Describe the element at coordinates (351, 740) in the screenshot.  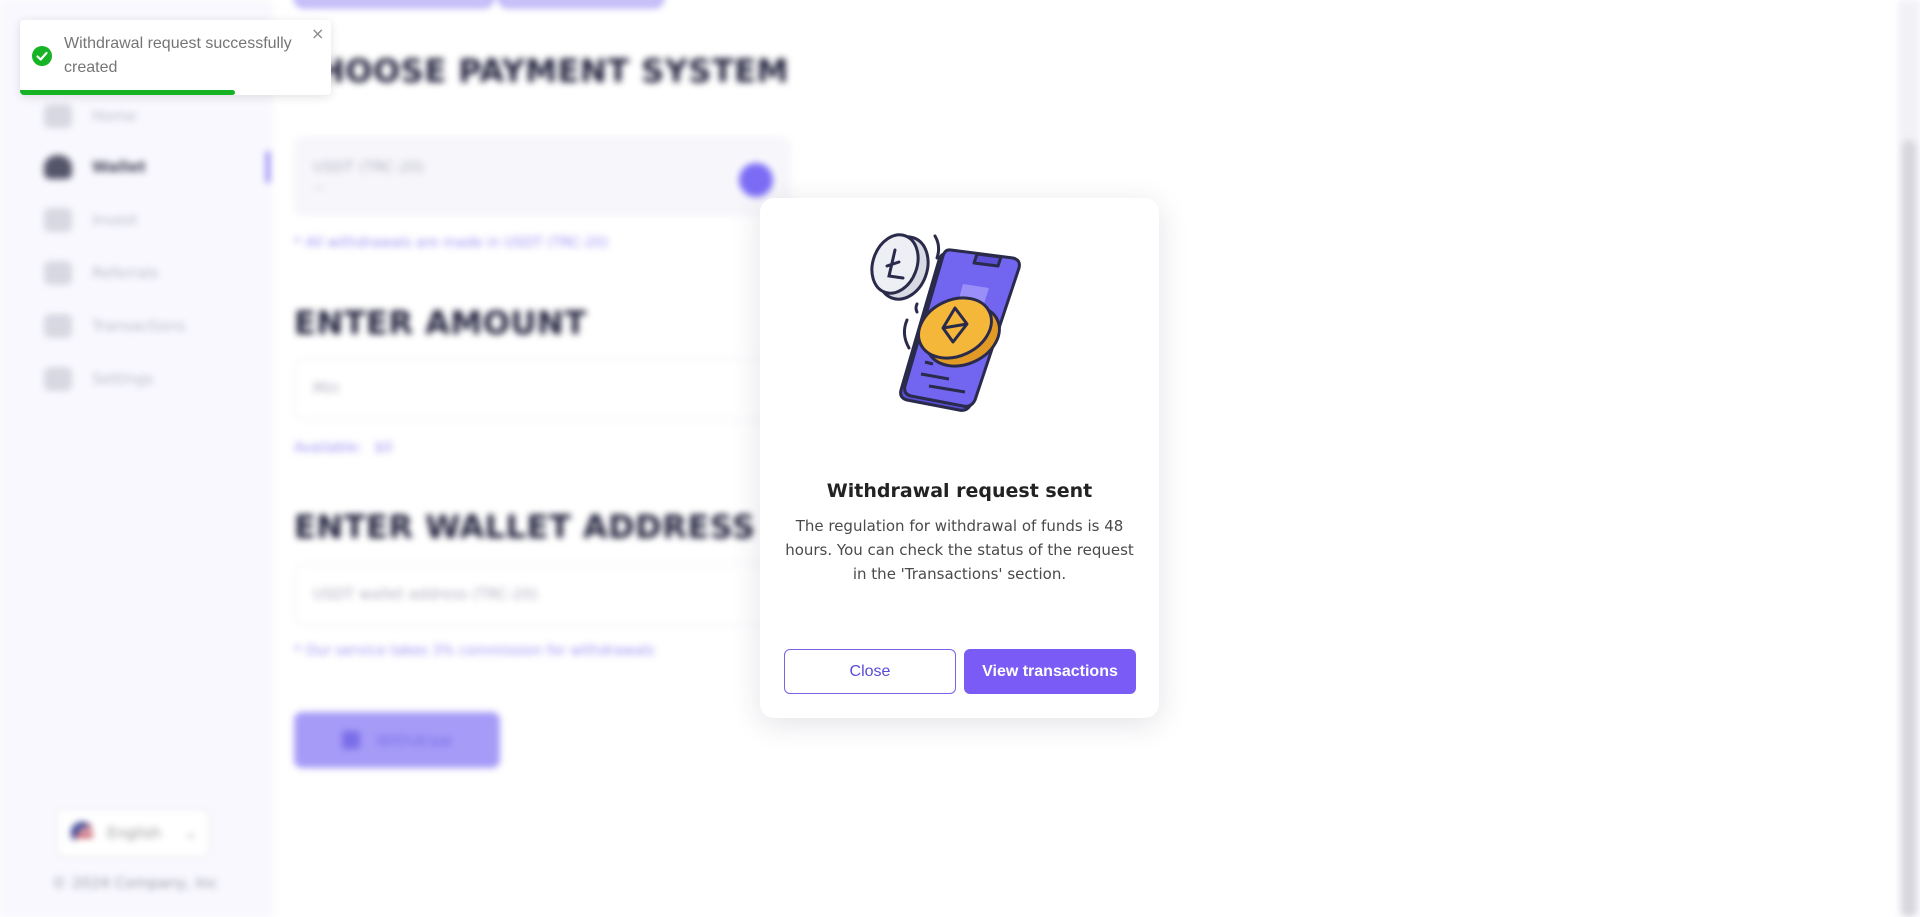
I see `withdraw-icon` at that location.